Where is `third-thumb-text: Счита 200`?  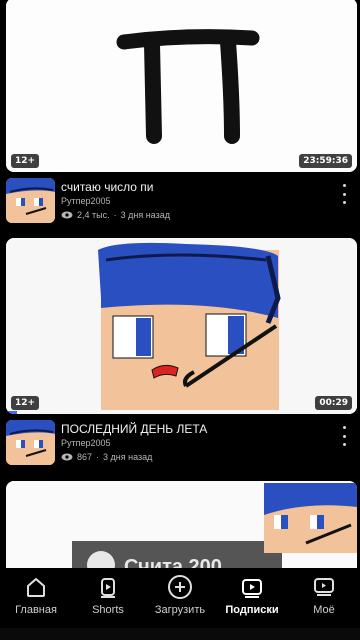 third-thumb-text: Счита 200 is located at coordinates (173, 562).